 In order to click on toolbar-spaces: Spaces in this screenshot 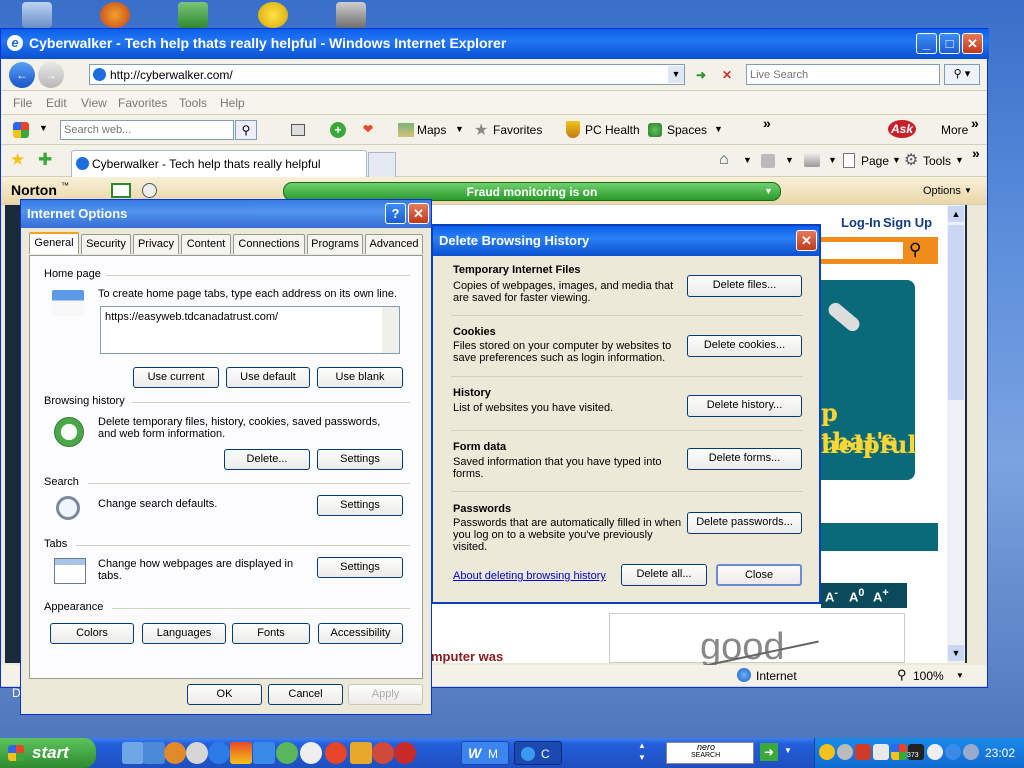, I will do `click(687, 130)`.